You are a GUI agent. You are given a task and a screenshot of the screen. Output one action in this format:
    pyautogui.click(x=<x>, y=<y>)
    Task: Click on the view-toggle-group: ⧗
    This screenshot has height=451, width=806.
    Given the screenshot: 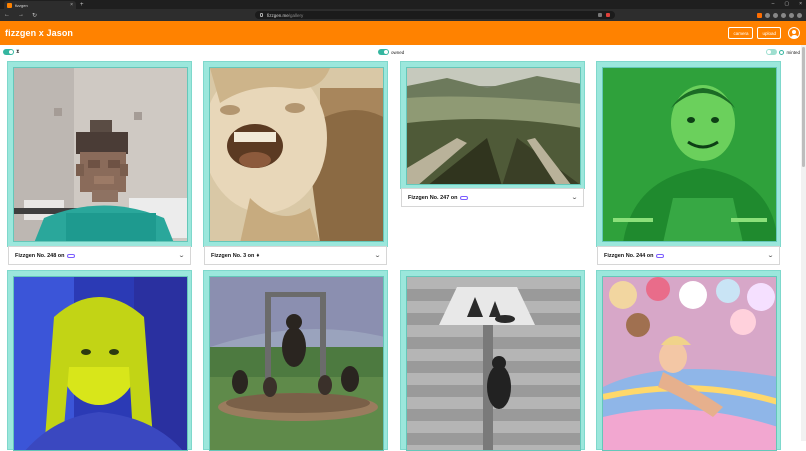 What is the action you would take?
    pyautogui.click(x=11, y=52)
    